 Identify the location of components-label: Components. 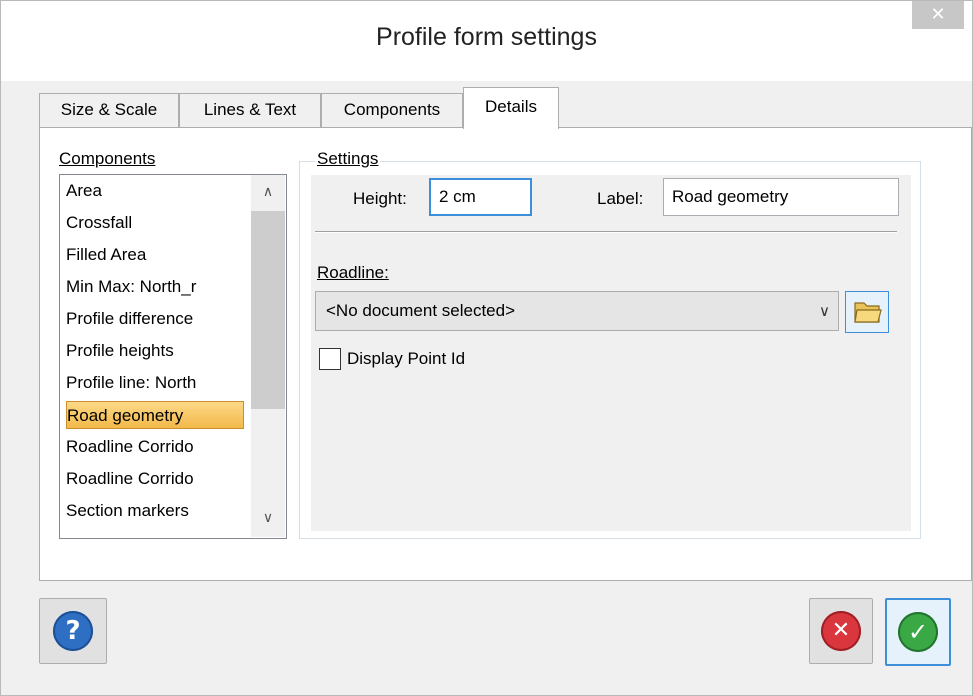
(107, 158).